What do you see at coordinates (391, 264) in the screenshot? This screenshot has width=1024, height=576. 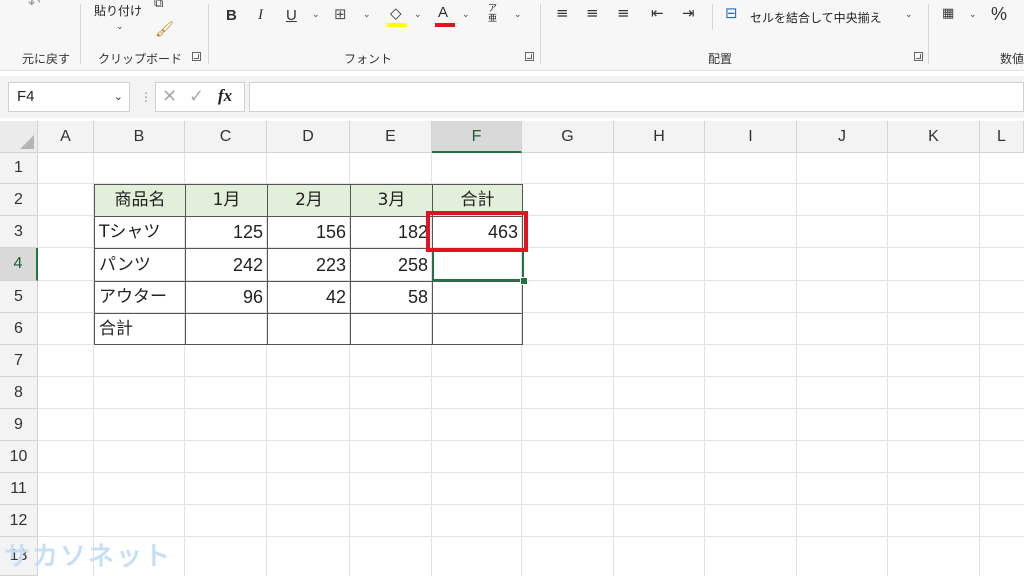 I see `cell-e4: 258` at bounding box center [391, 264].